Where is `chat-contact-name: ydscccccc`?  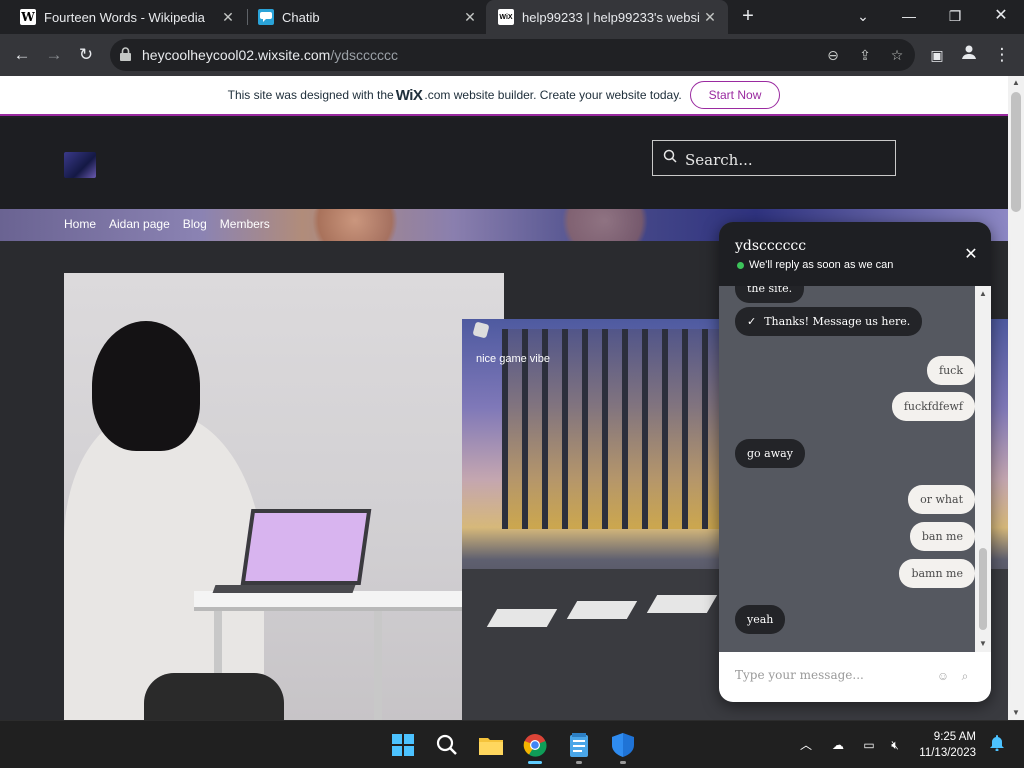
chat-contact-name: ydscccccc is located at coordinates (771, 246).